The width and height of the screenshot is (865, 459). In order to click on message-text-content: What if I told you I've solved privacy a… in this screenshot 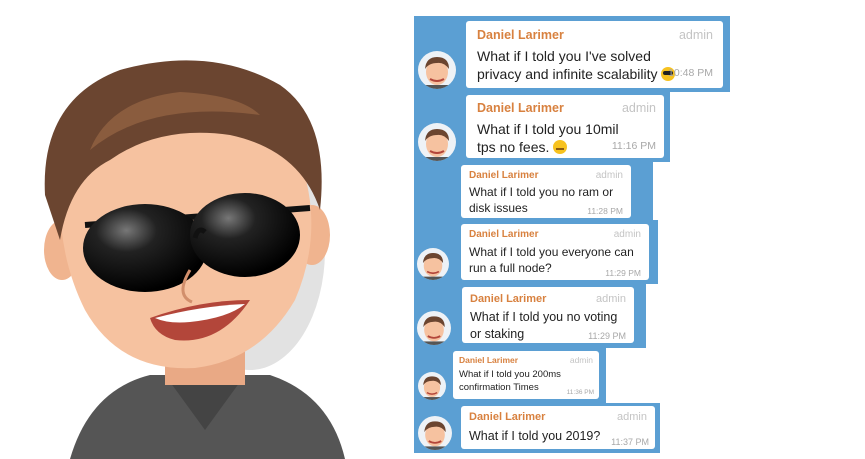, I will do `click(567, 65)`.